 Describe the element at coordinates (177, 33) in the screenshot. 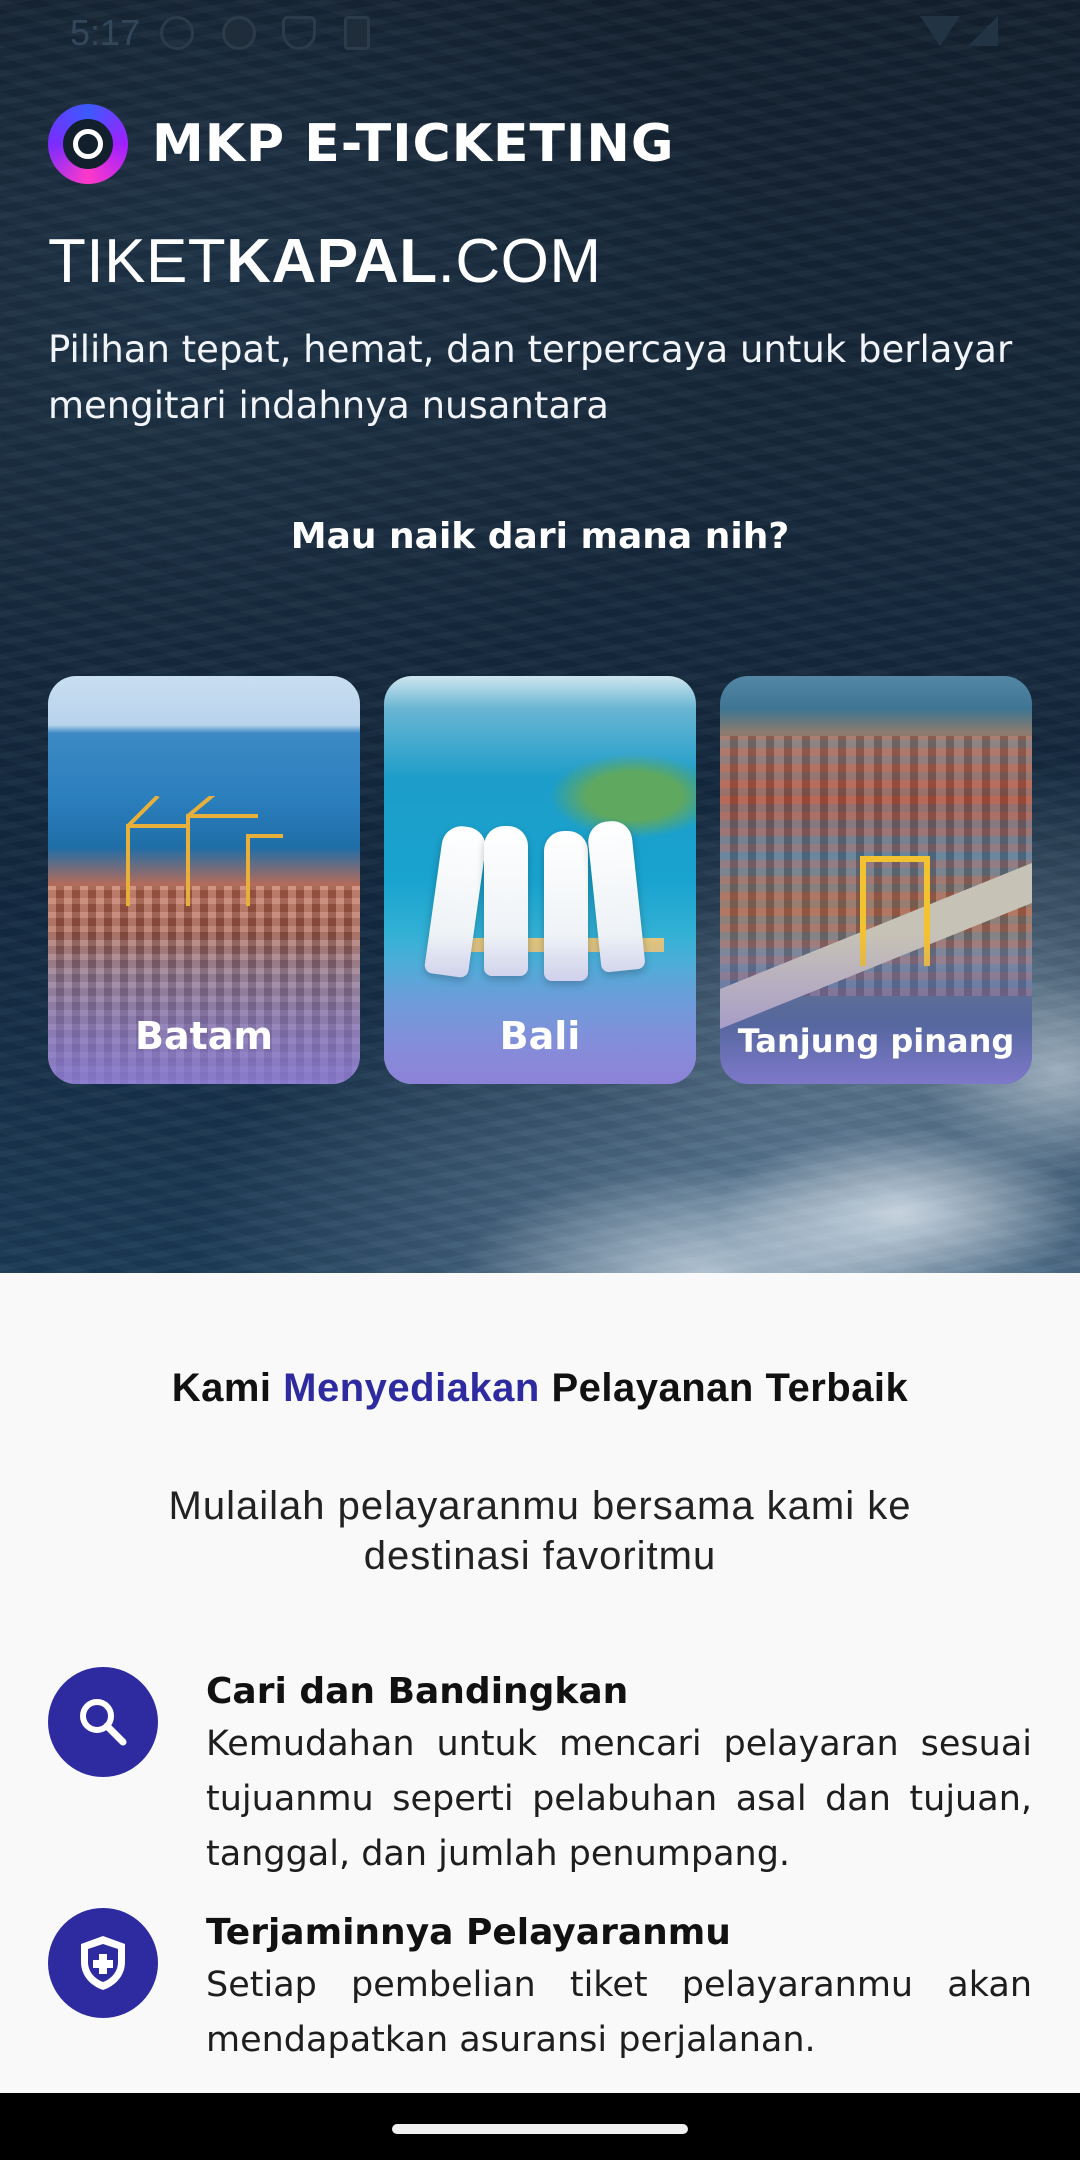

I see `info-icon` at that location.